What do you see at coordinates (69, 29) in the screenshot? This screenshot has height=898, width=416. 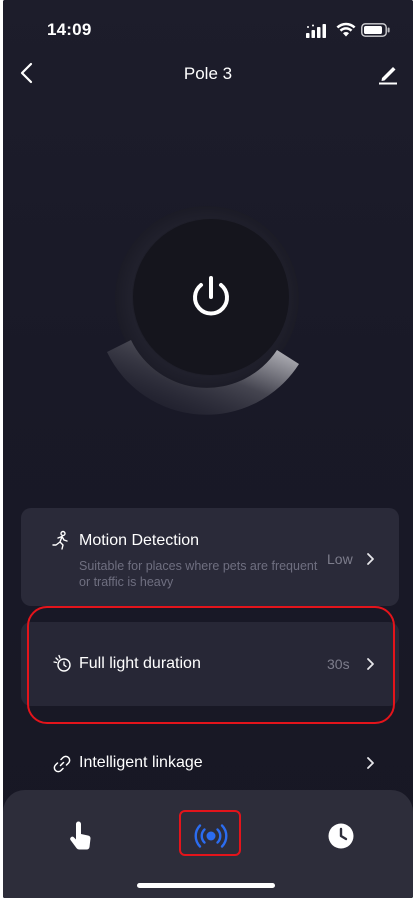 I see `status-time: 14:09` at bounding box center [69, 29].